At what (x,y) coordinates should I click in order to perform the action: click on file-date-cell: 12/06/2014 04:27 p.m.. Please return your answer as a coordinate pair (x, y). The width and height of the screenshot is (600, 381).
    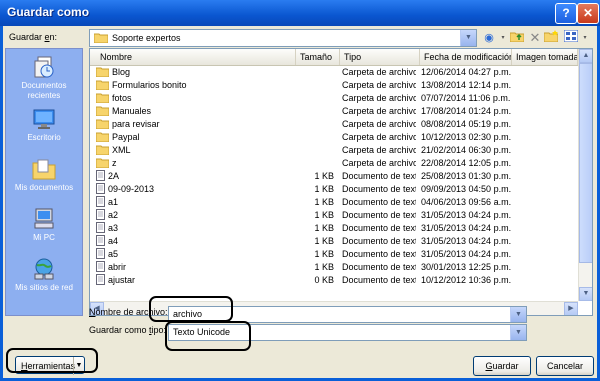
    Looking at the image, I should click on (466, 72).